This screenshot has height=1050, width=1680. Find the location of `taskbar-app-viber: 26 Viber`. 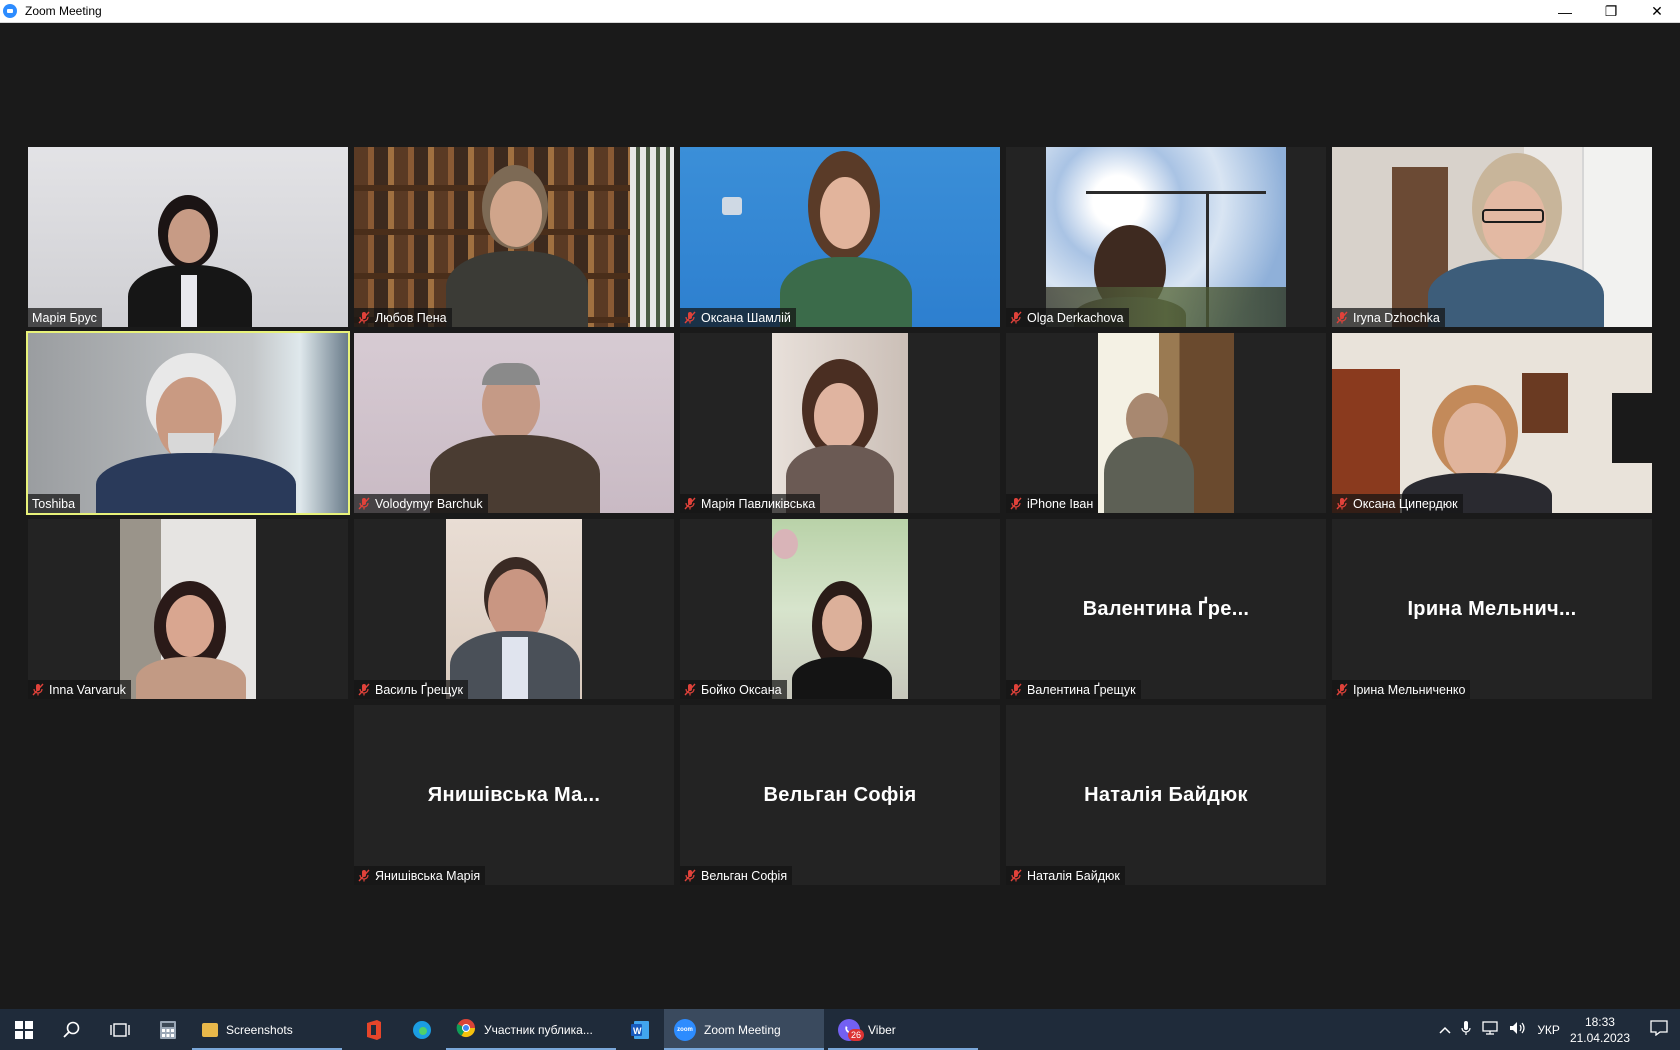

taskbar-app-viber: 26 Viber is located at coordinates (903, 1029).